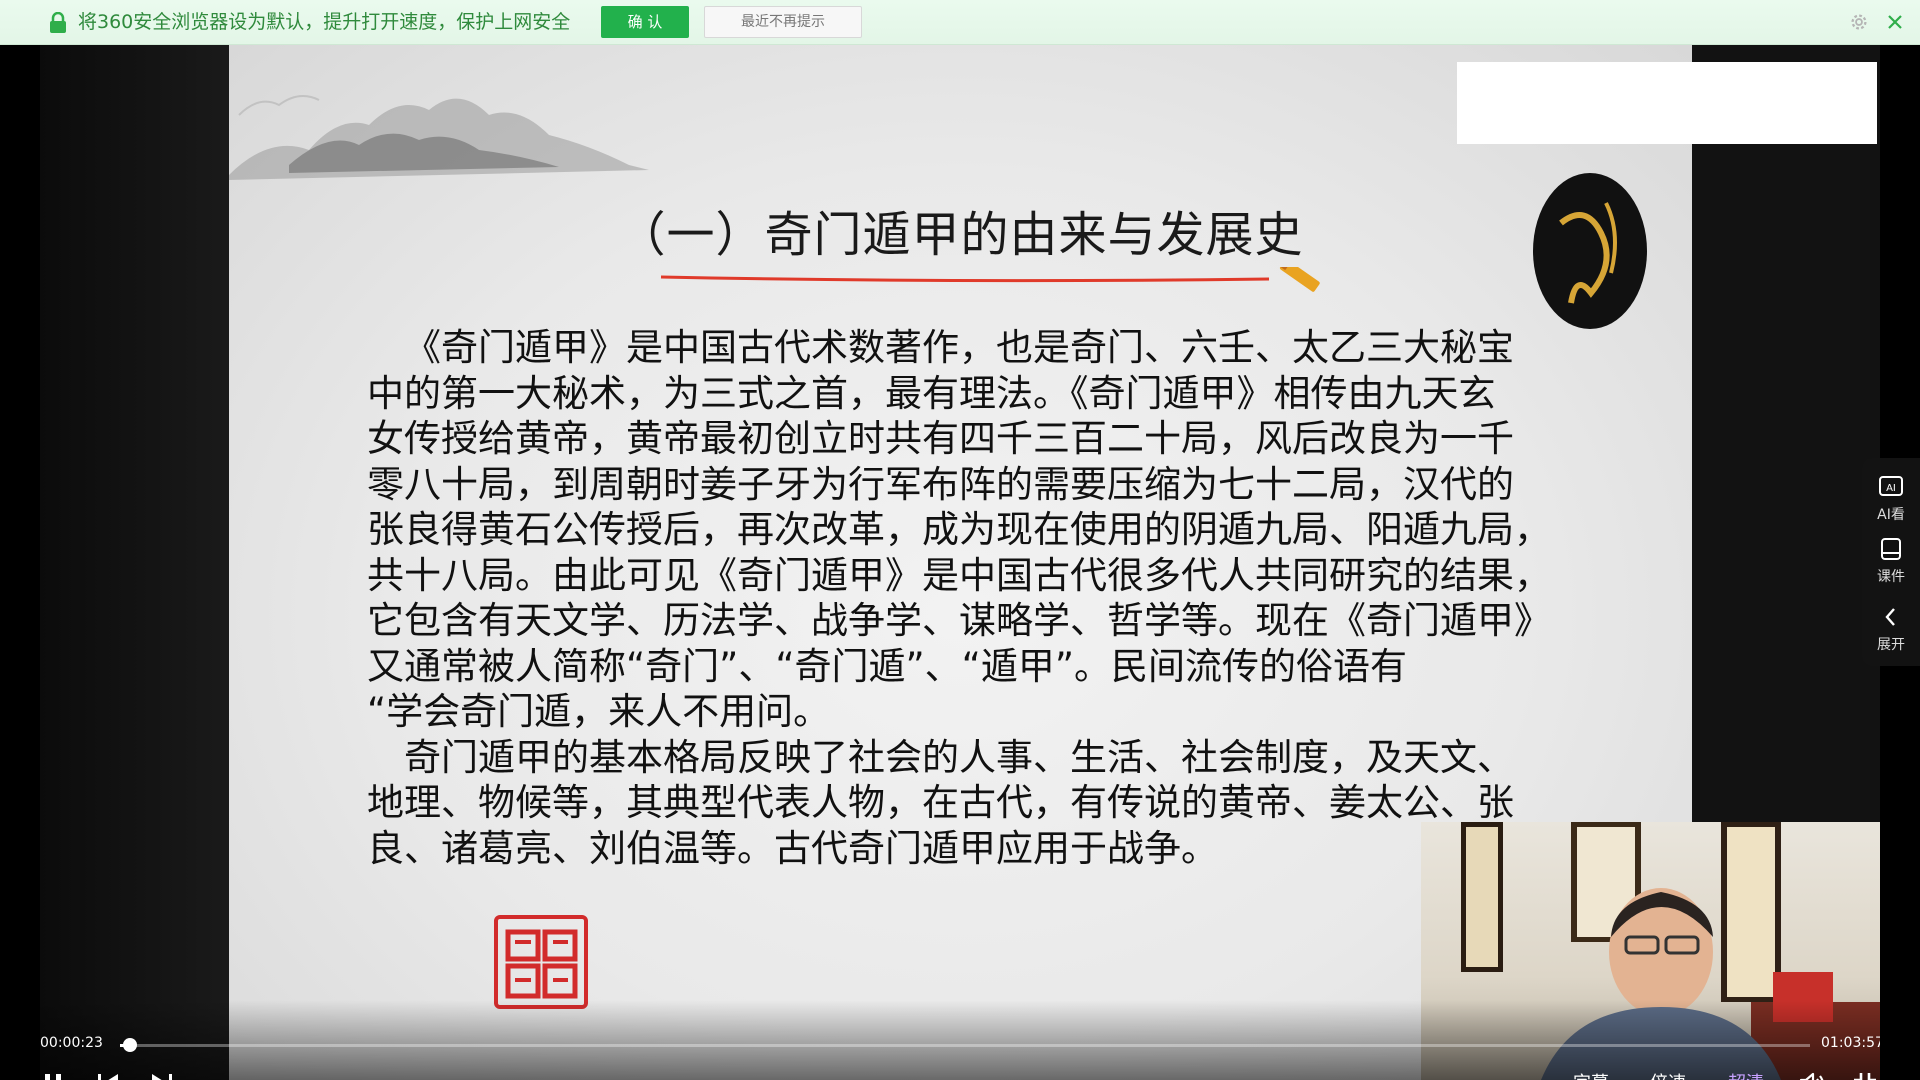 Image resolution: width=1920 pixels, height=1080 pixels. What do you see at coordinates (1668, 1075) in the screenshot?
I see `playback-speed-button: 倍速` at bounding box center [1668, 1075].